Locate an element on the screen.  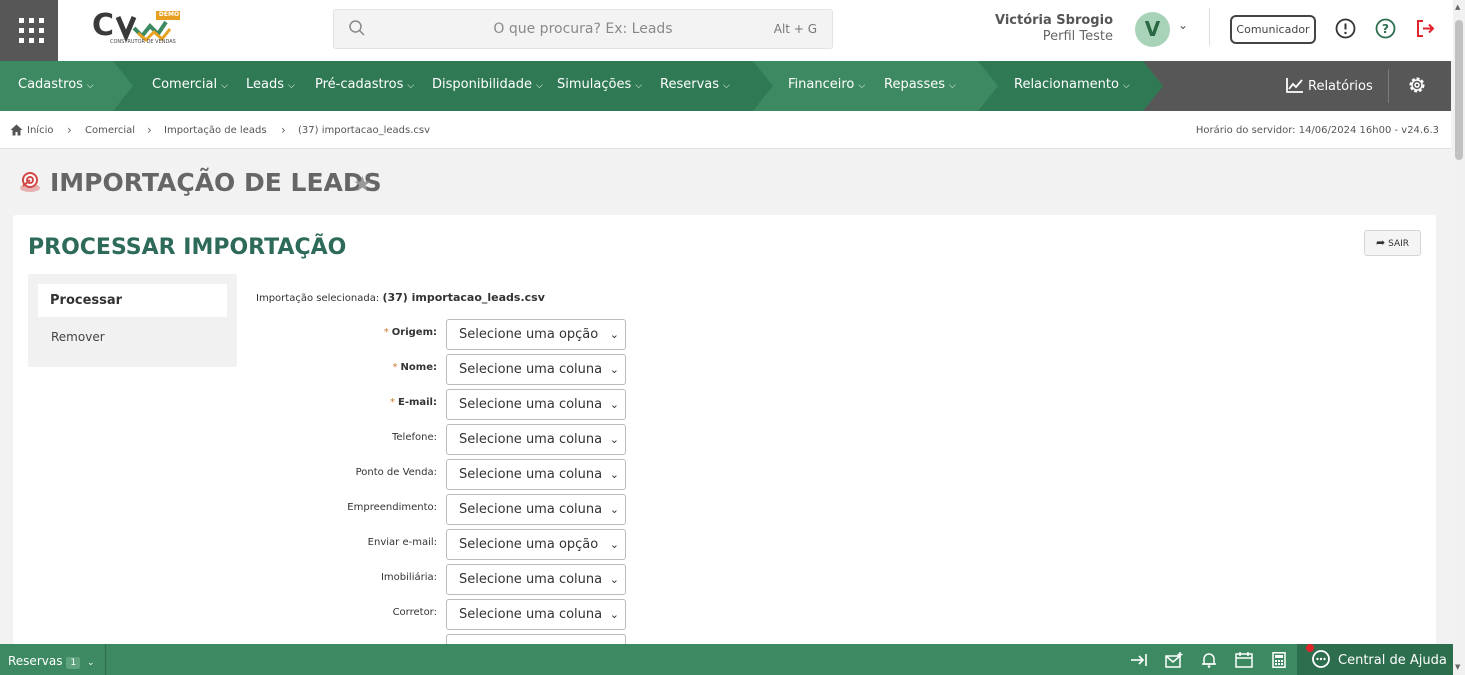
form-row-empreendimento: Empreendimento: Selecione uma coluna ⌄ is located at coordinates (441, 509).